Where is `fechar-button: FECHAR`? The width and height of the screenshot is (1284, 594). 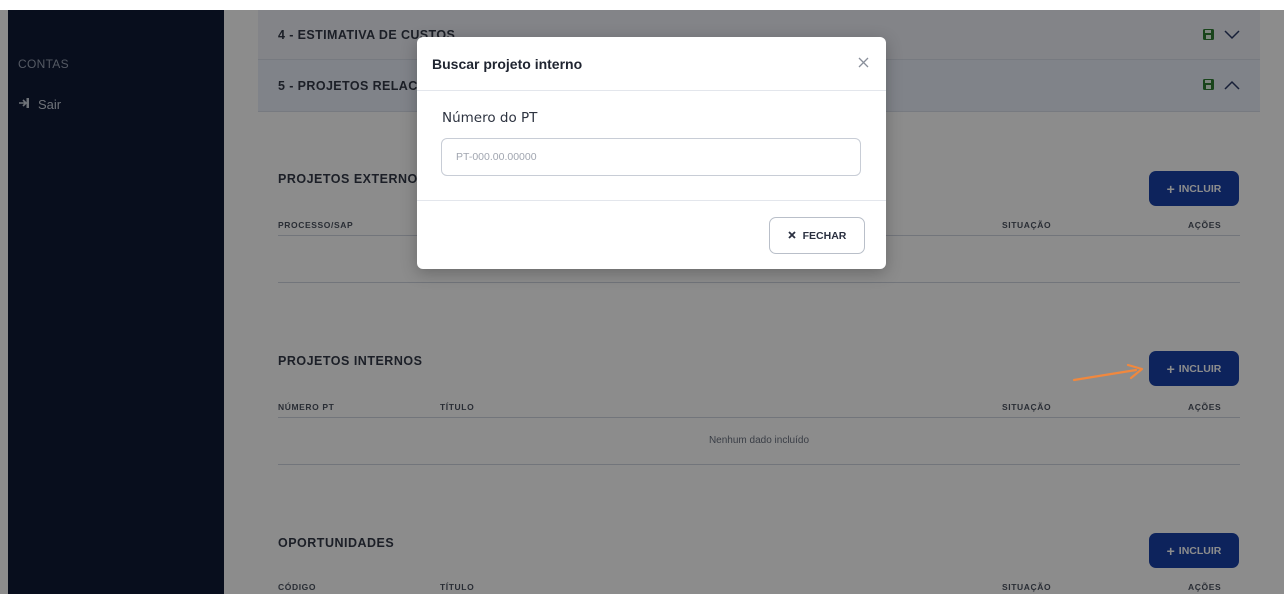 fechar-button: FECHAR is located at coordinates (817, 235).